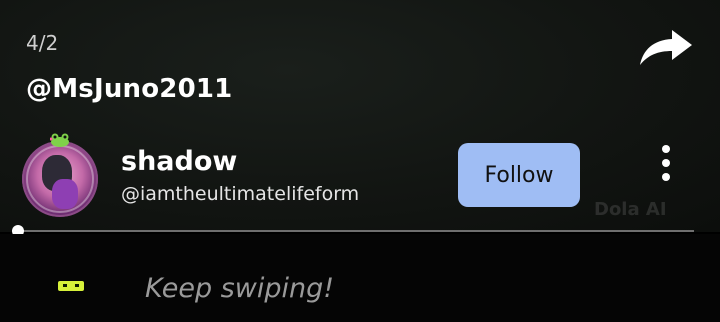  What do you see at coordinates (630, 209) in the screenshot?
I see `watermark: Dola AI` at bounding box center [630, 209].